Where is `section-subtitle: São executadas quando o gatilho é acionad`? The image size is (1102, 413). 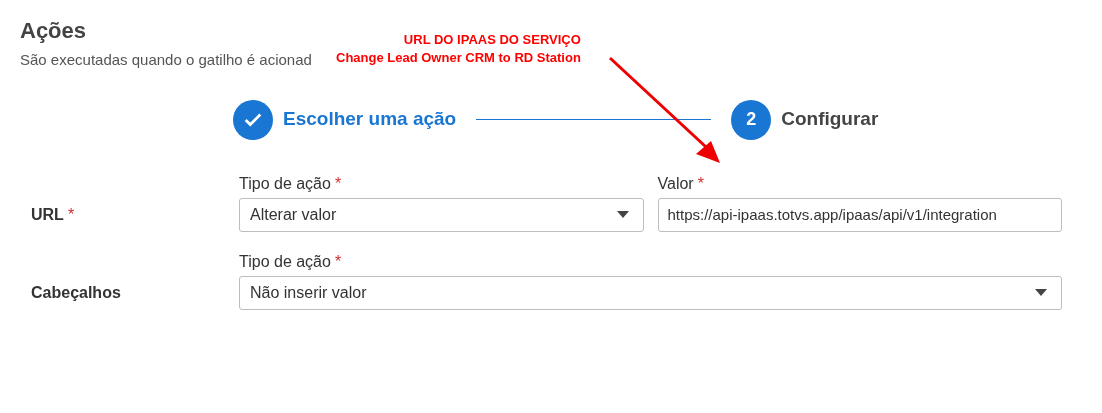
section-subtitle: São executadas quando o gatilho é acionad is located at coordinates (166, 60).